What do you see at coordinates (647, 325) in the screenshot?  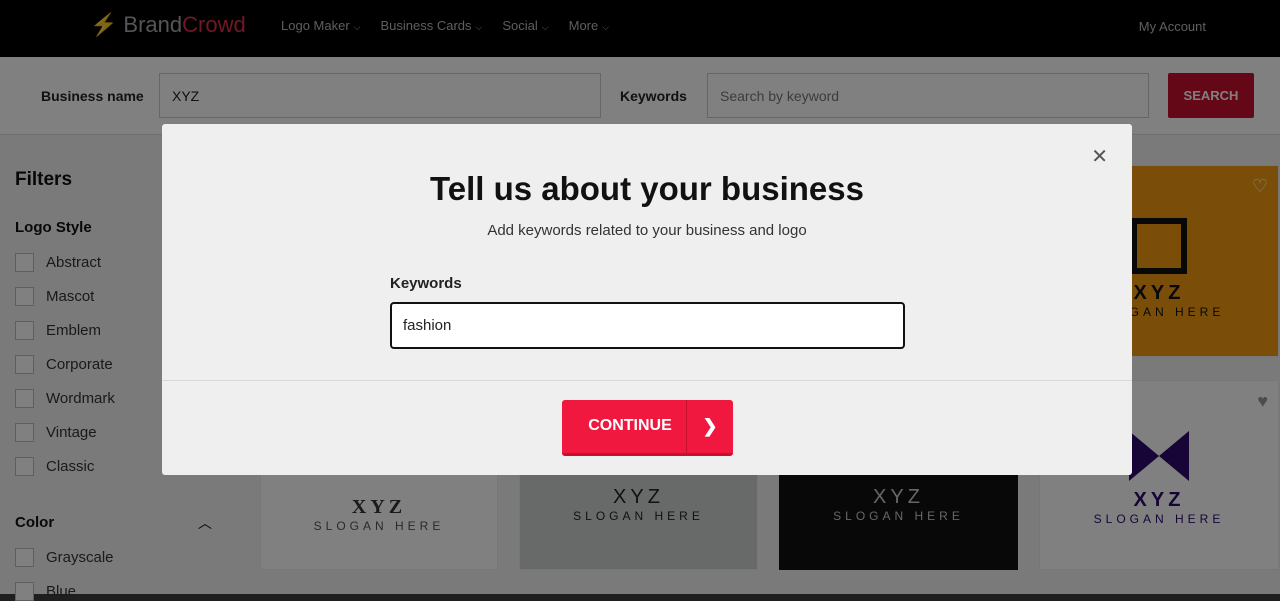 I see `keywords-input` at bounding box center [647, 325].